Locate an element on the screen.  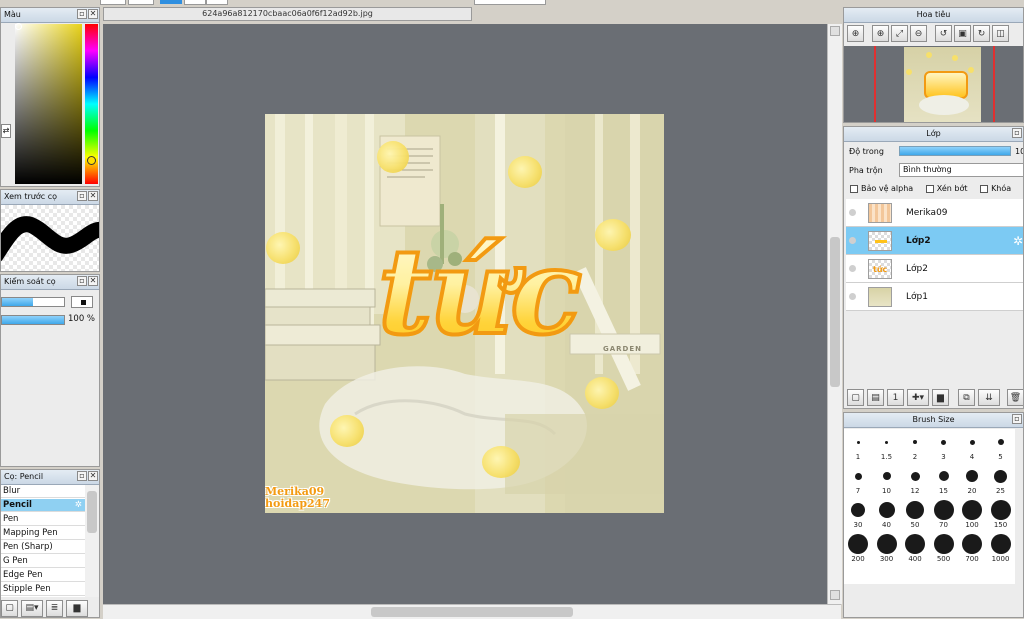
clipping-checkbox is located at coordinates (929, 188).